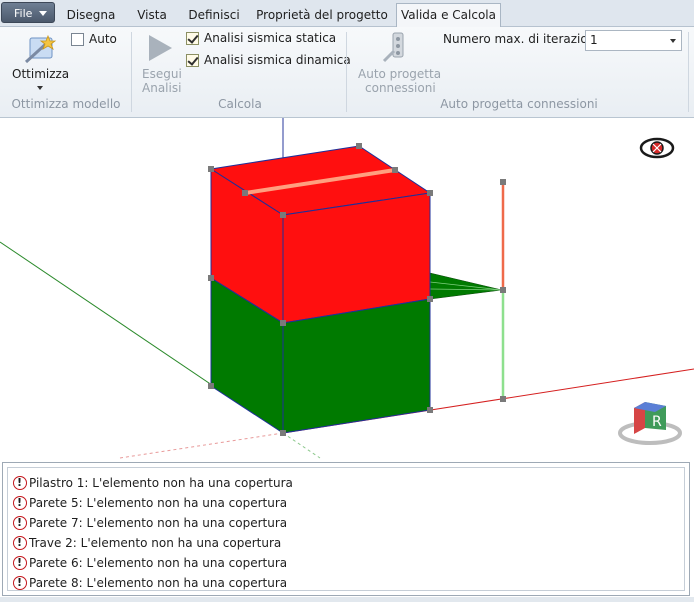 This screenshot has width=694, height=602. What do you see at coordinates (448, 15) in the screenshot?
I see `tab-valida-e-calcola: Valida e Calcola` at bounding box center [448, 15].